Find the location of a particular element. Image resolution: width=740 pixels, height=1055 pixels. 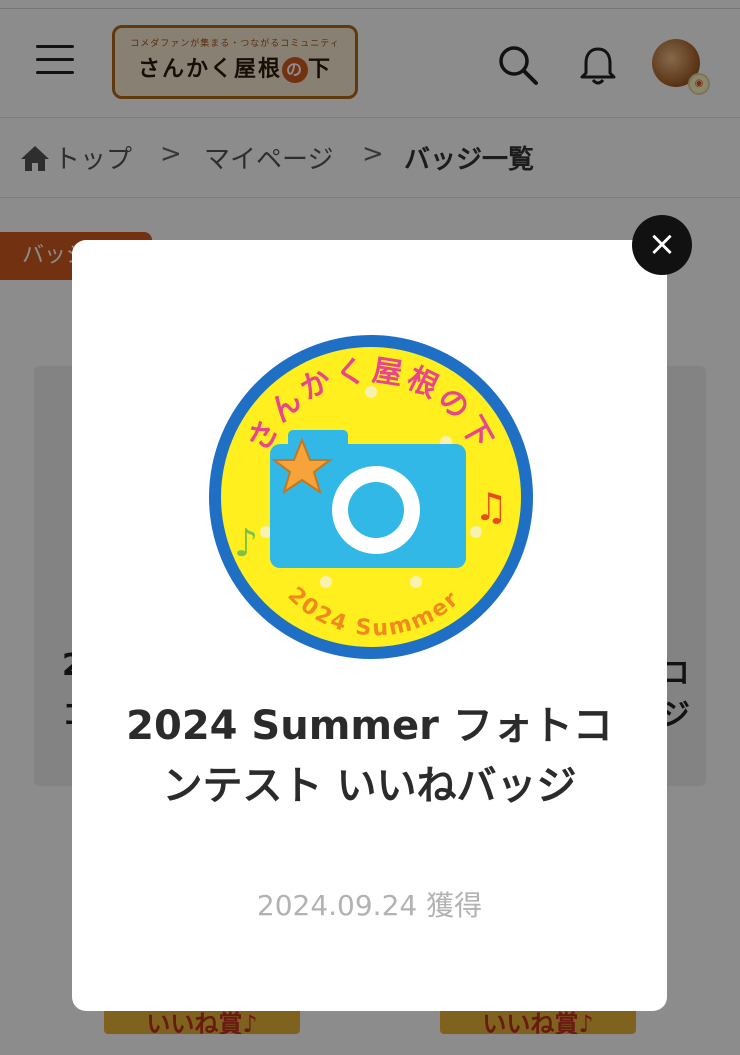

badge-title: 2024 Summer フォトコンテスト いいねバッジ is located at coordinates (369, 756).